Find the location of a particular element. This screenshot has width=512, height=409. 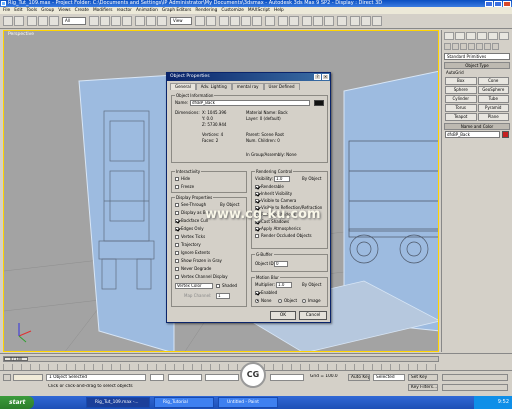

menu-help: Help is located at coordinates (279, 10).